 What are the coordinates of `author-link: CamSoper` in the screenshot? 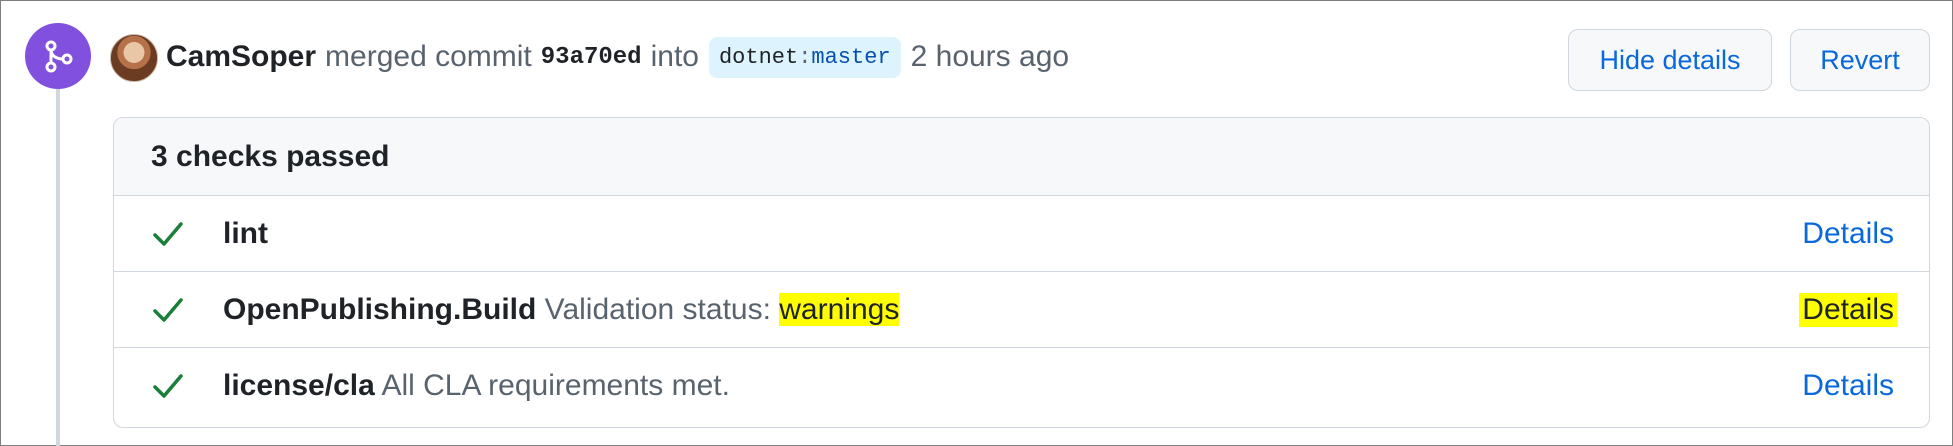 It's located at (241, 57).